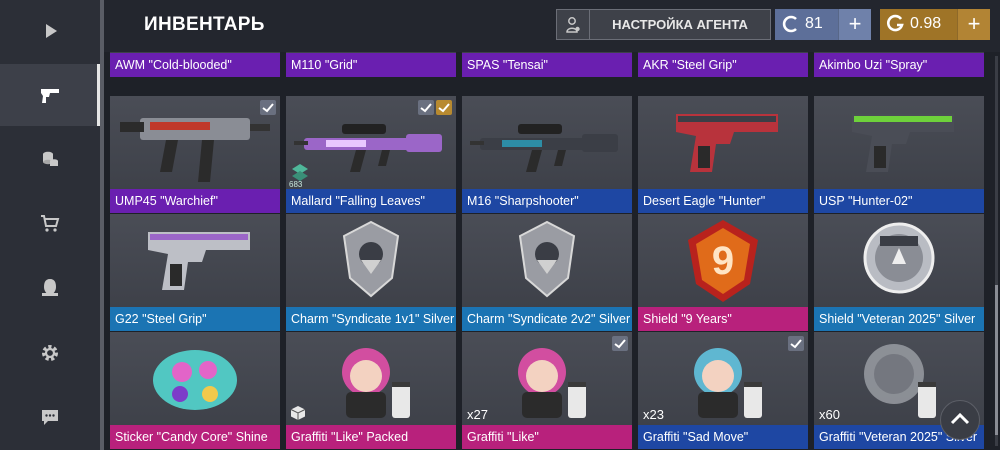  Describe the element at coordinates (723, 319) in the screenshot. I see `item-name-label: Shield "9 Years"` at that location.